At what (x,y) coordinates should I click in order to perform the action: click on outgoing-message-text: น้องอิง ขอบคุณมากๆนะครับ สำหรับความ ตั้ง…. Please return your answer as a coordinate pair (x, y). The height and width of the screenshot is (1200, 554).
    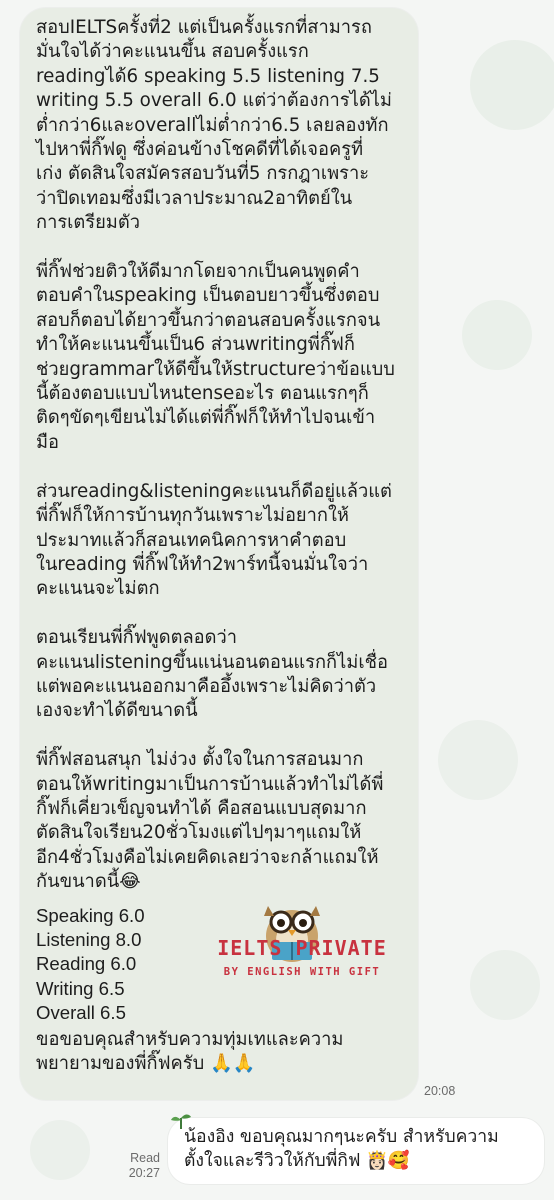
    Looking at the image, I should click on (341, 1149).